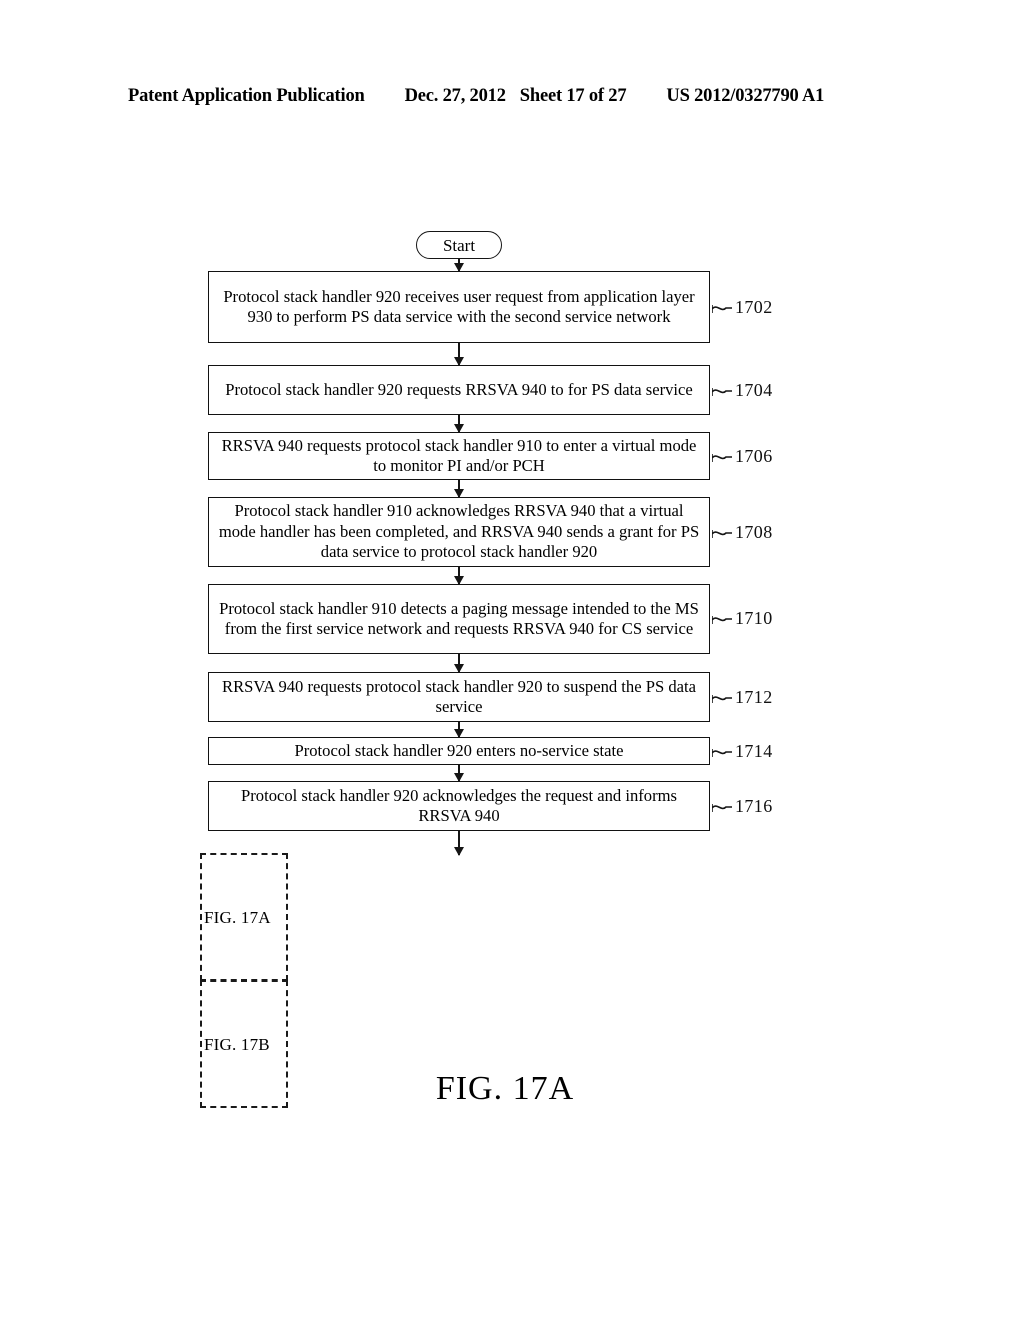 This screenshot has height=1320, width=1024. I want to click on flow-ref-1708: 1708, so click(742, 532).